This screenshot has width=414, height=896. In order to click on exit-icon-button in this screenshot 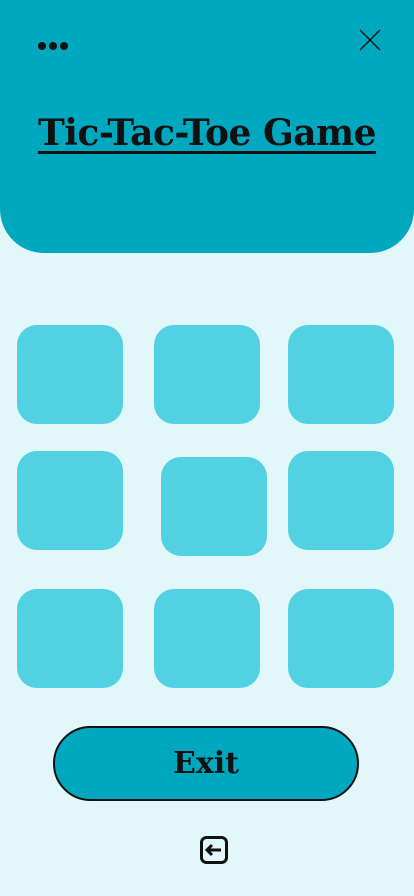, I will do `click(214, 850)`.